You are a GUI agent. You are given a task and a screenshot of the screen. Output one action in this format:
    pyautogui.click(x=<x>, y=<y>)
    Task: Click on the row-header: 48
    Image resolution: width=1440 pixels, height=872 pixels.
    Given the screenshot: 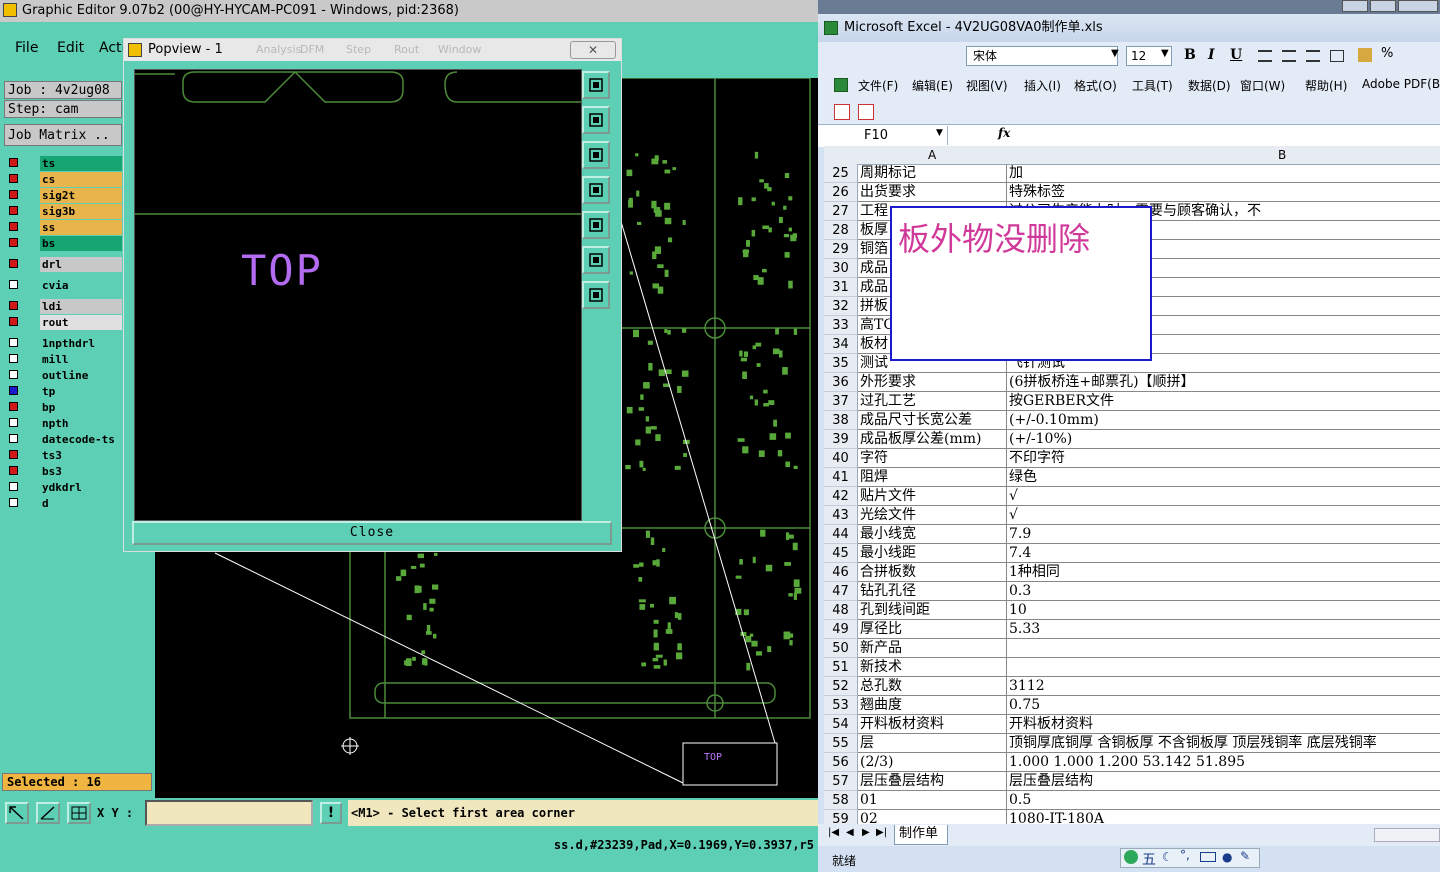 What is the action you would take?
    pyautogui.click(x=841, y=610)
    